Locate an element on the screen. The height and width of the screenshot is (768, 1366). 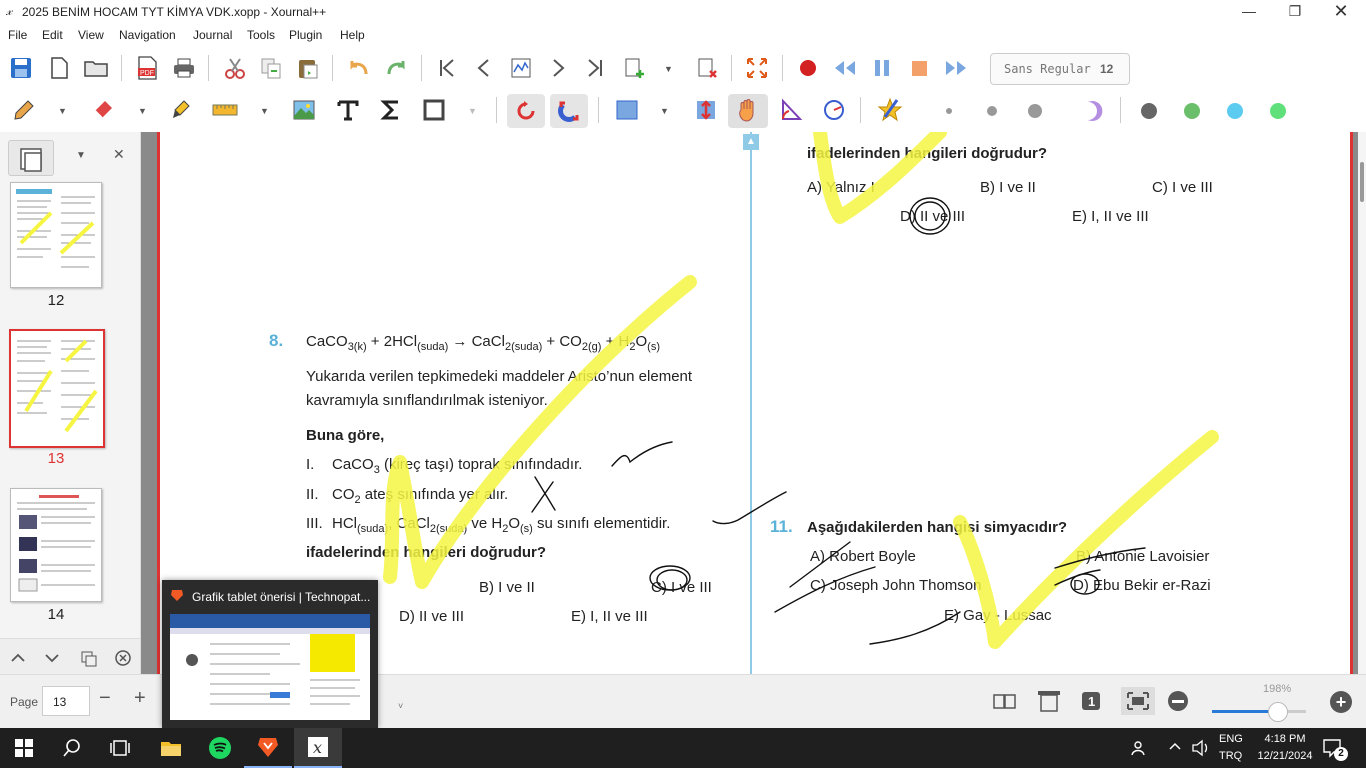
cut-icon is located at coordinates (235, 68).